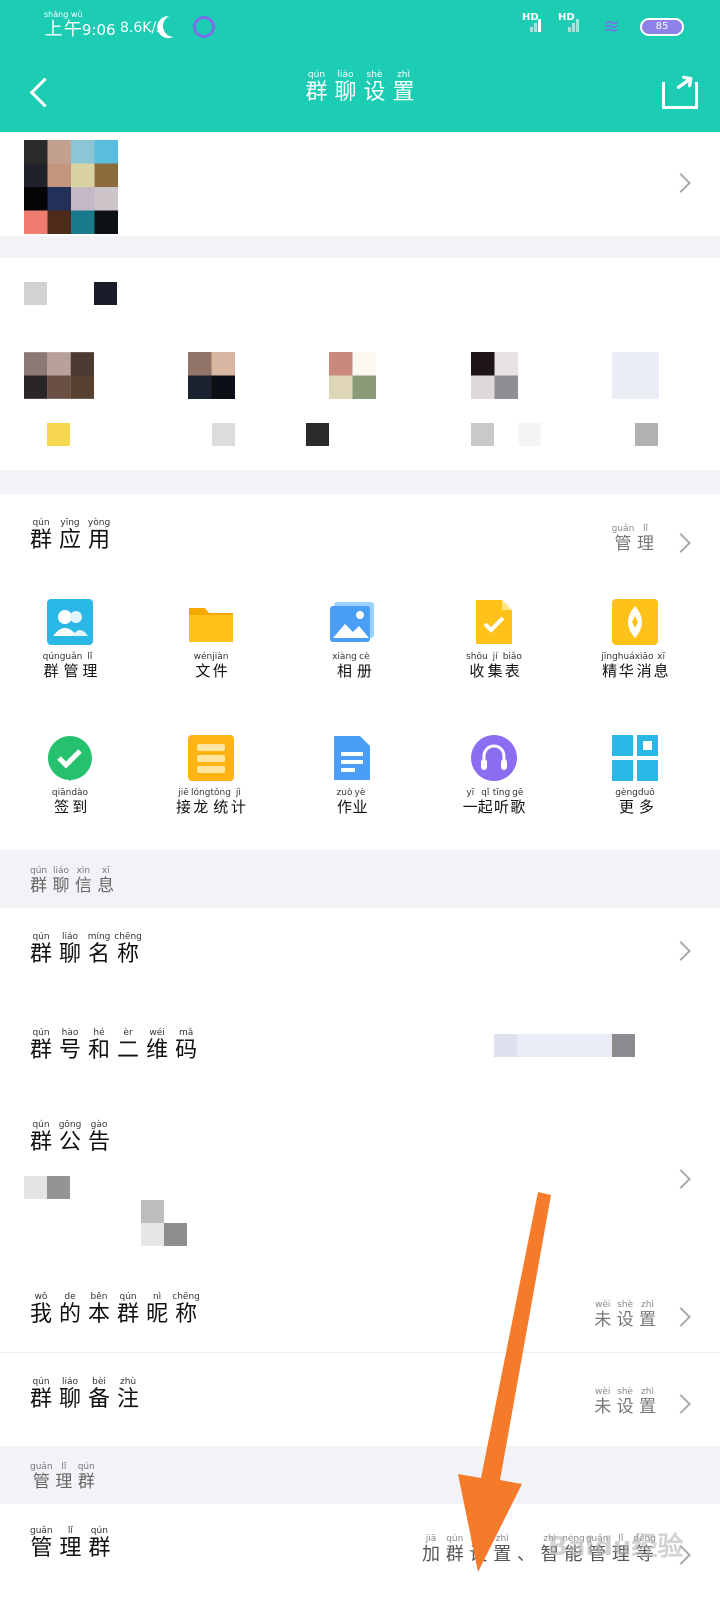 This screenshot has height=1600, width=720. I want to click on album-icon, so click(352, 622).